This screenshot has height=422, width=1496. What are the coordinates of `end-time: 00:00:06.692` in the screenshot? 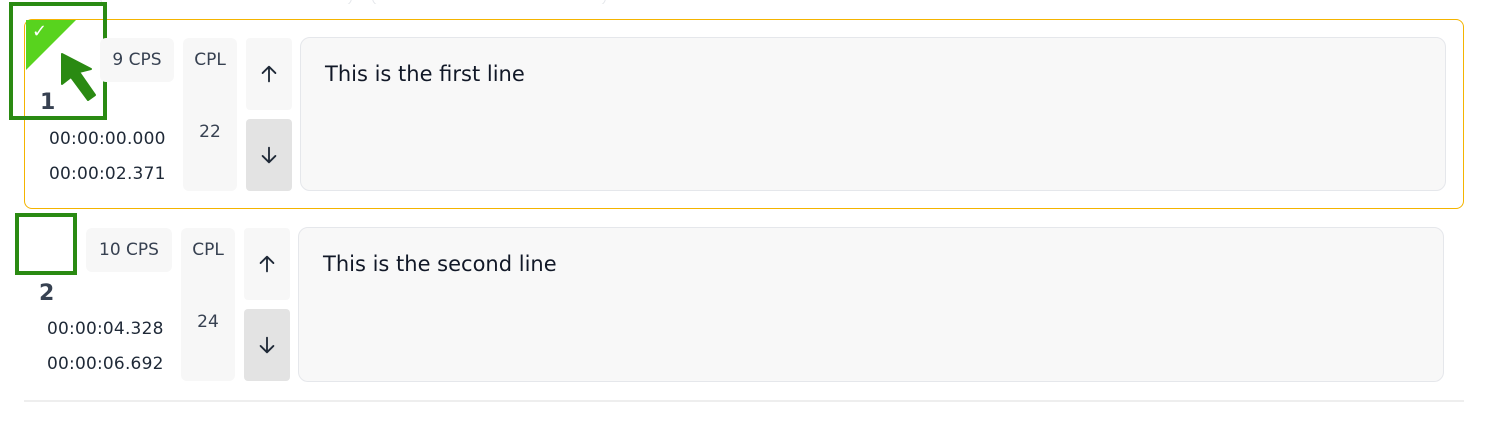 It's located at (105, 364).